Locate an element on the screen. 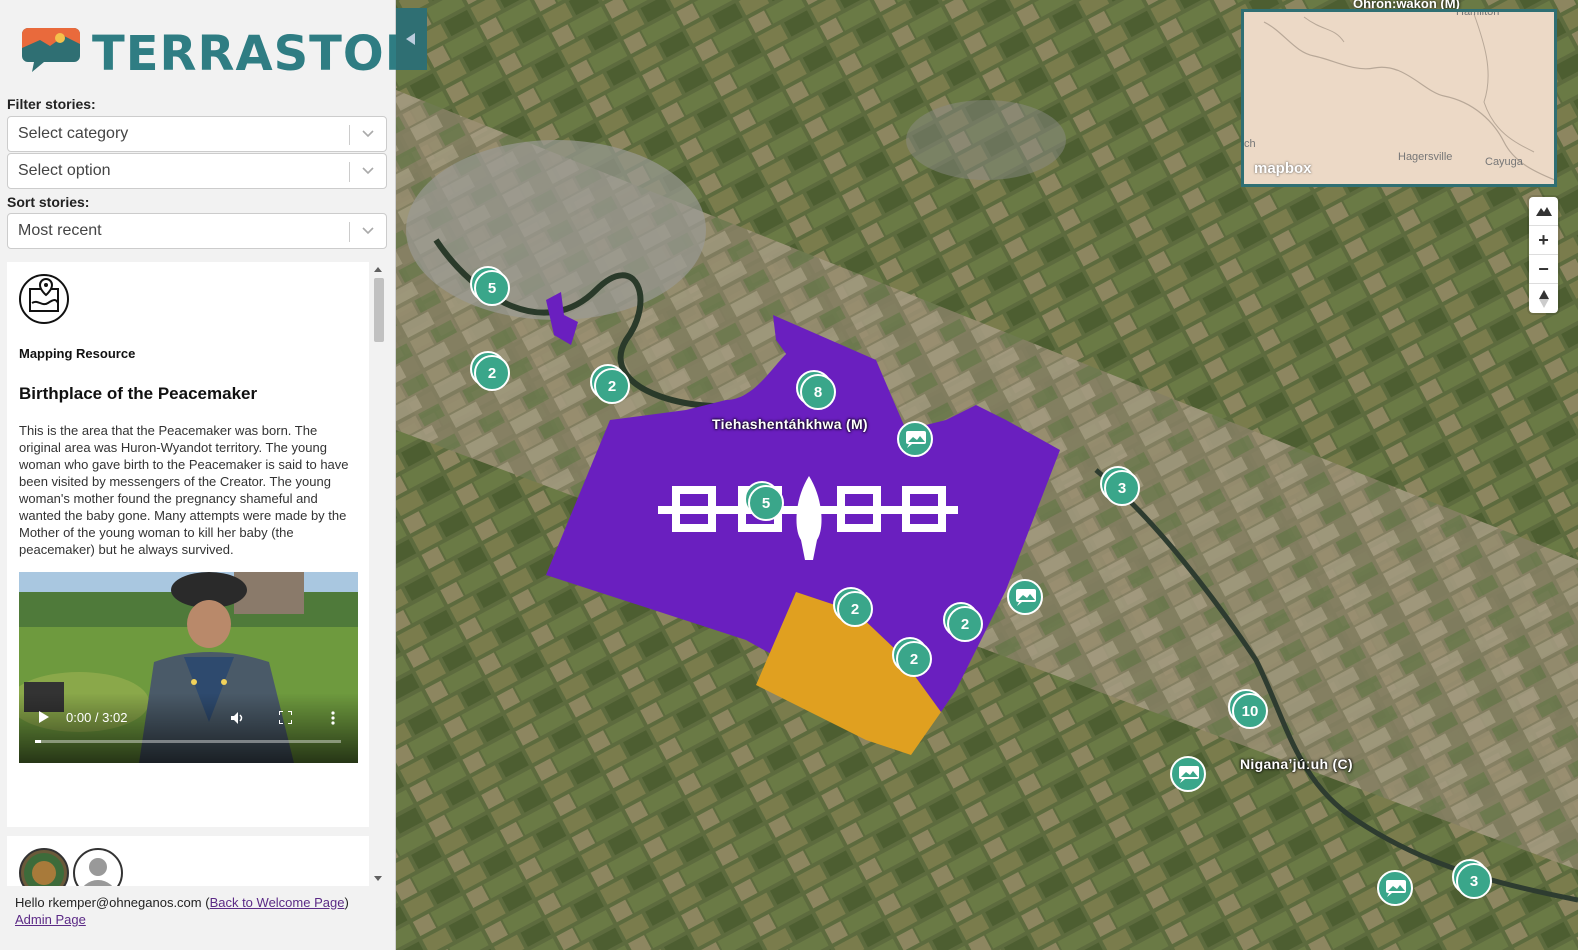  place-label: Niganaʼjúːuh (C) is located at coordinates (1296, 764).